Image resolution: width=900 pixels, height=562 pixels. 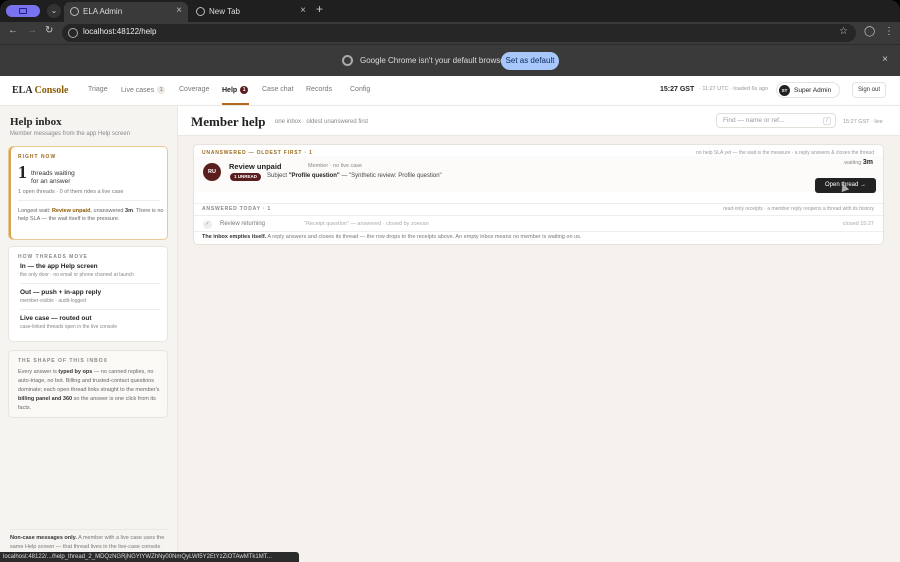 What do you see at coordinates (235, 90) in the screenshot?
I see `nav-help: Help 1` at bounding box center [235, 90].